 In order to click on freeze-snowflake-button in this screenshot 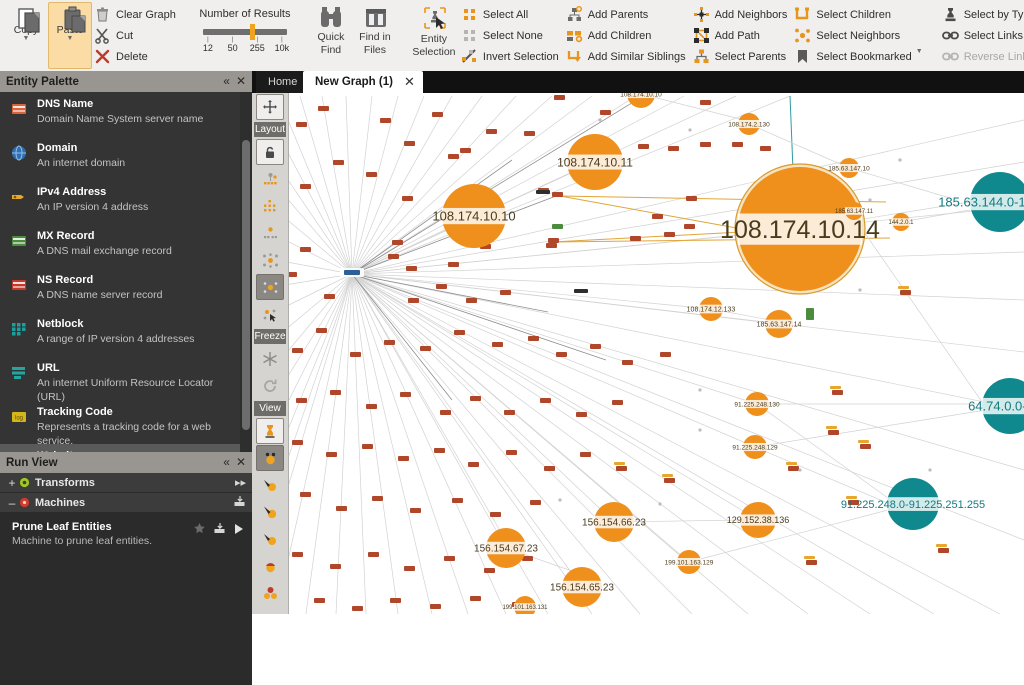, I will do `click(270, 359)`.